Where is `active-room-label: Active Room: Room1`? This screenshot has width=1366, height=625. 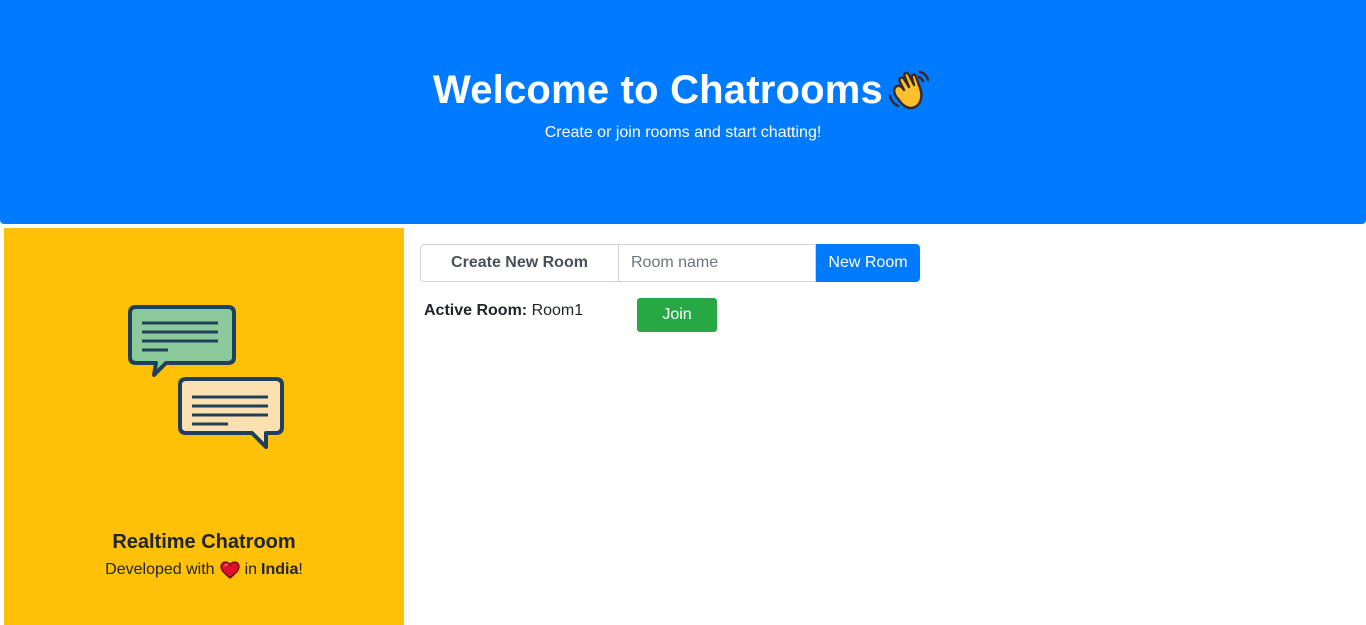
active-room-label: Active Room: Room1 is located at coordinates (503, 311).